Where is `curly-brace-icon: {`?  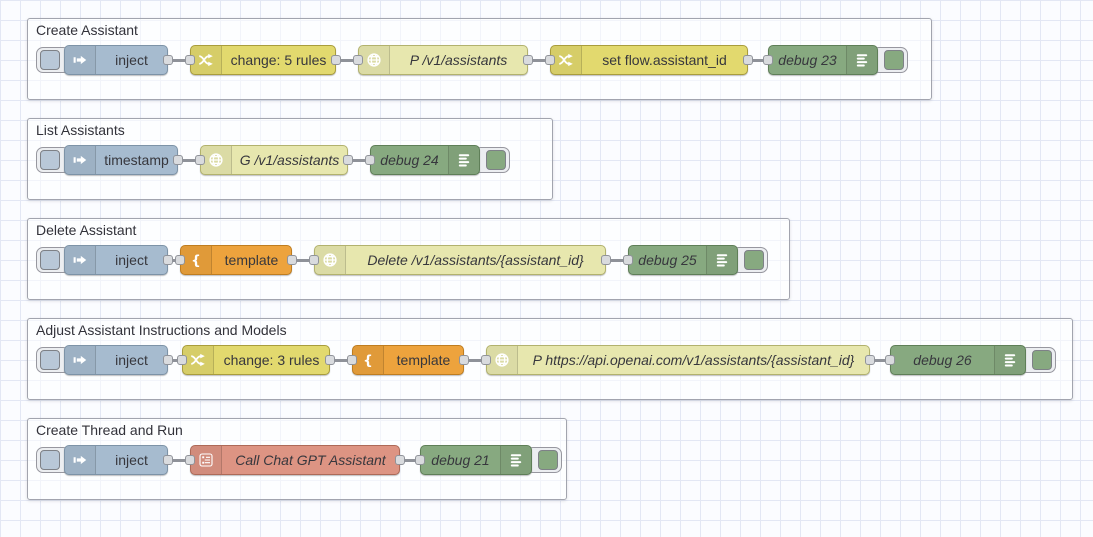
curly-brace-icon: { is located at coordinates (368, 360).